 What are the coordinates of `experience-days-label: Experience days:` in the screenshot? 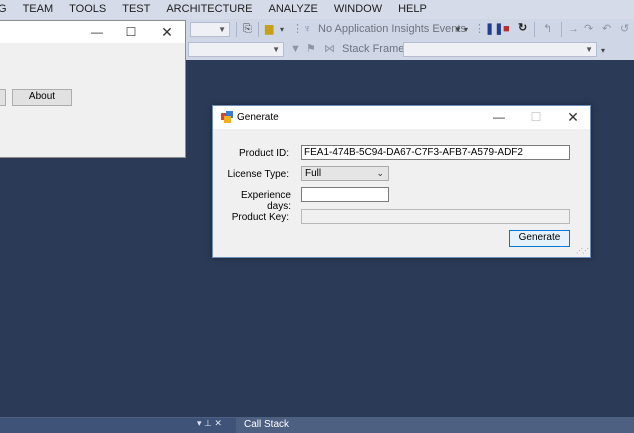 It's located at (265, 201).